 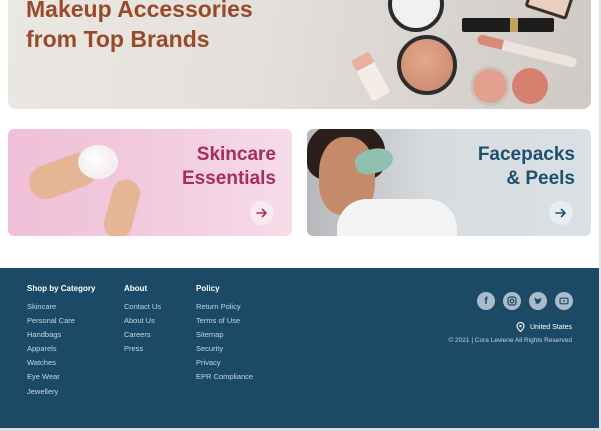 I want to click on lip-gloss-image, so click(x=371, y=76).